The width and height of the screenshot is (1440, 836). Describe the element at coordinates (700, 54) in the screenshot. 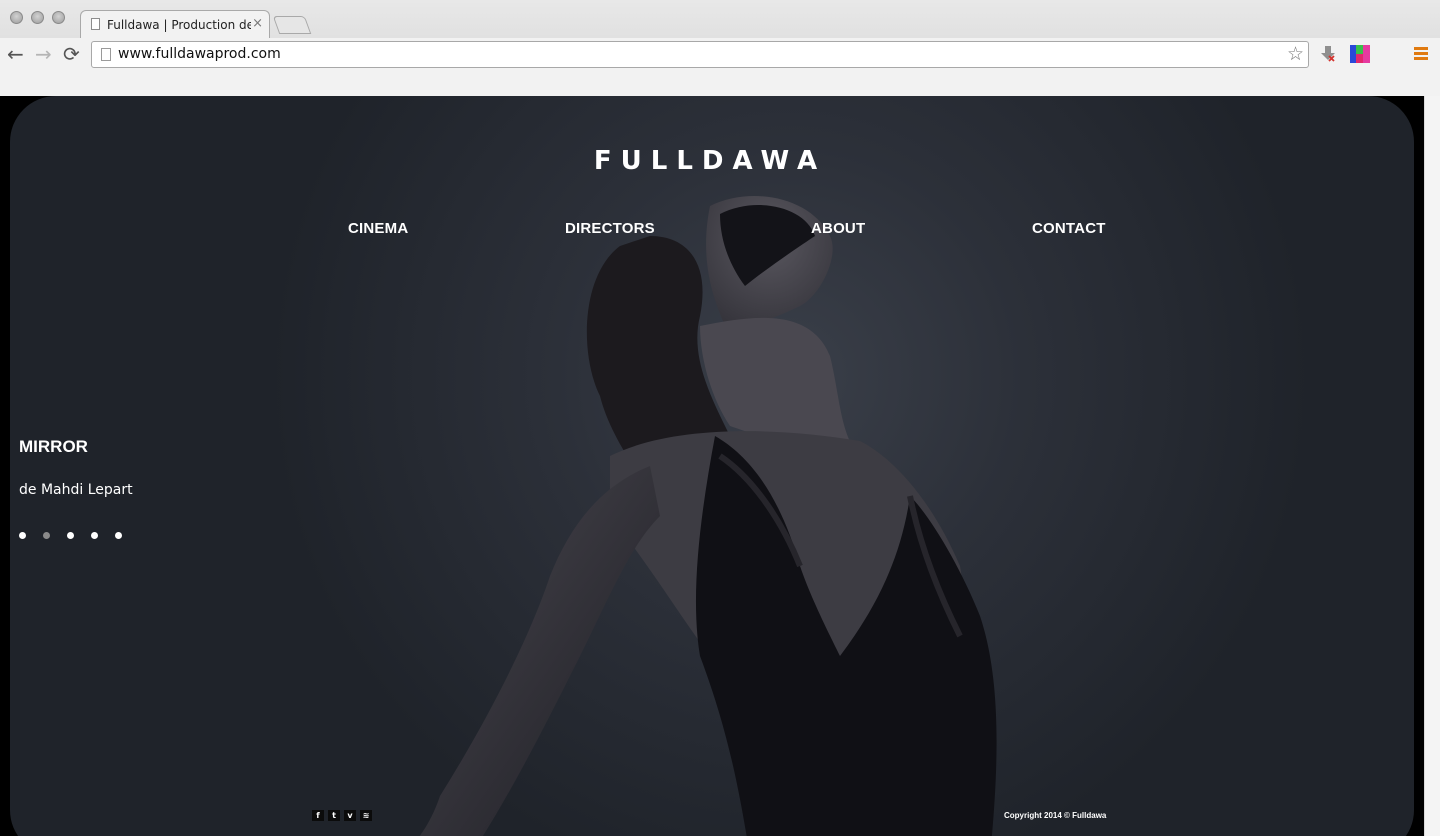

I see `address-bar: www.fulldawaprod.com ☆` at that location.